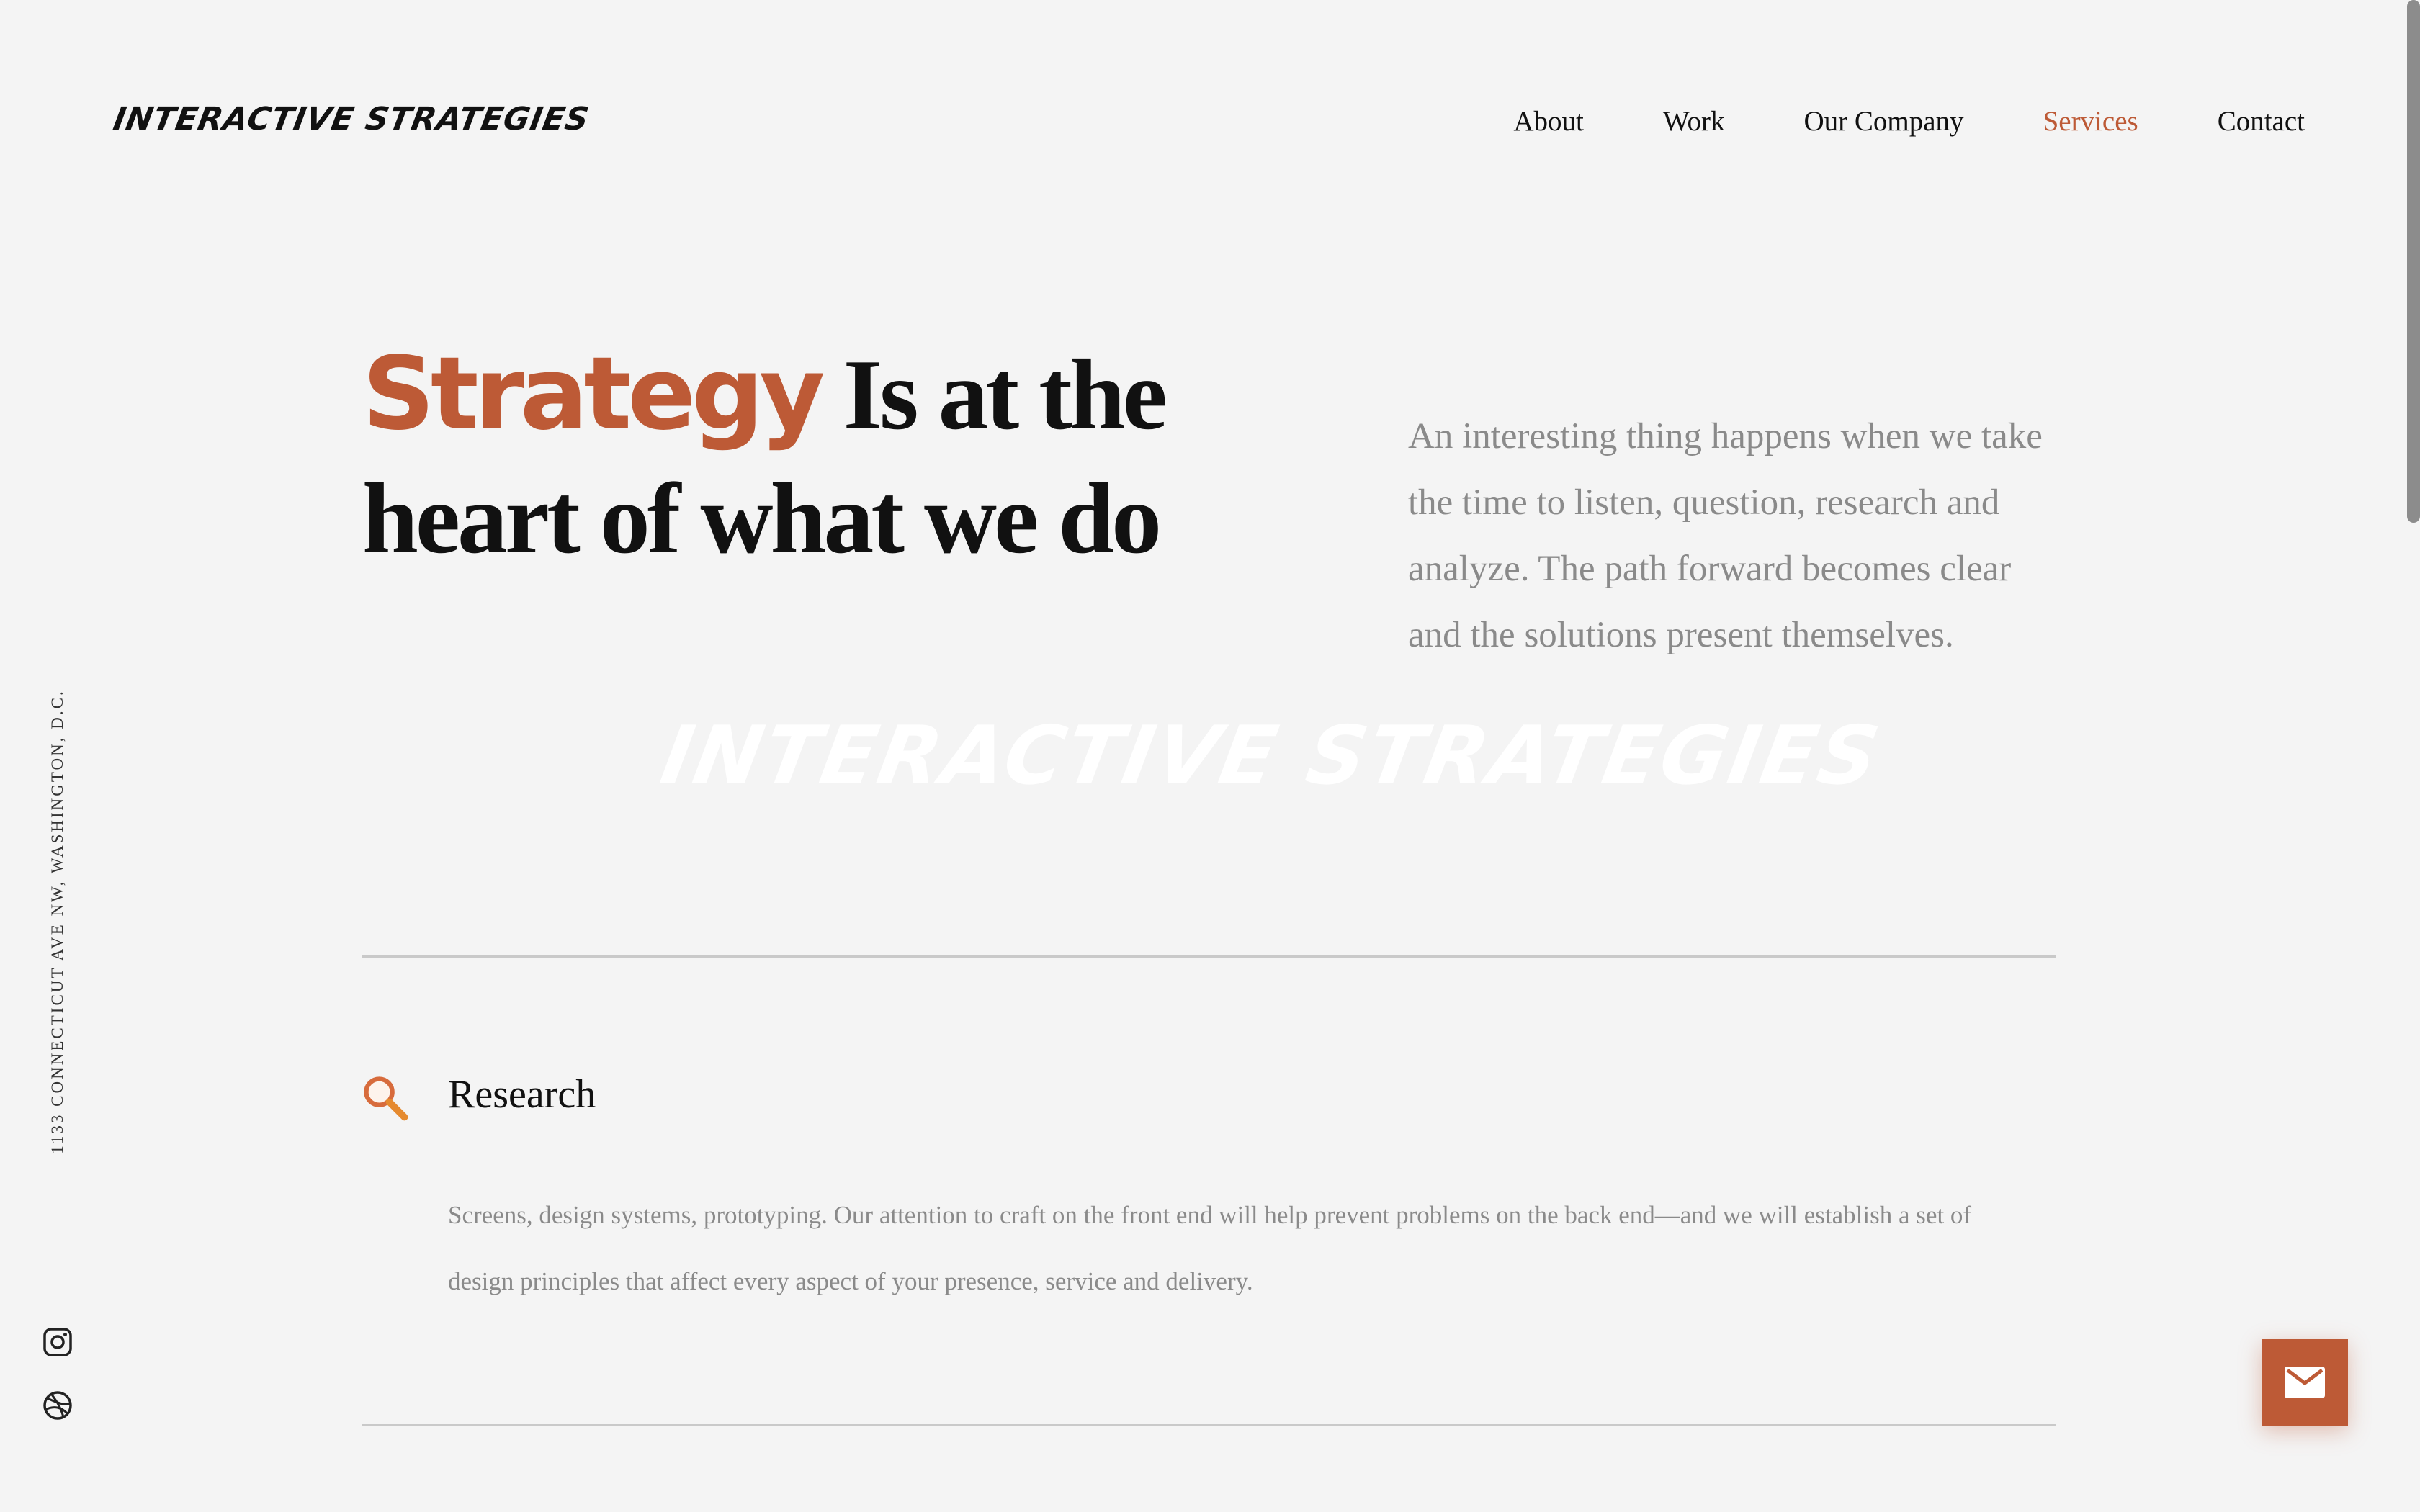  I want to click on hero-title-accent: Strategy, so click(593, 394).